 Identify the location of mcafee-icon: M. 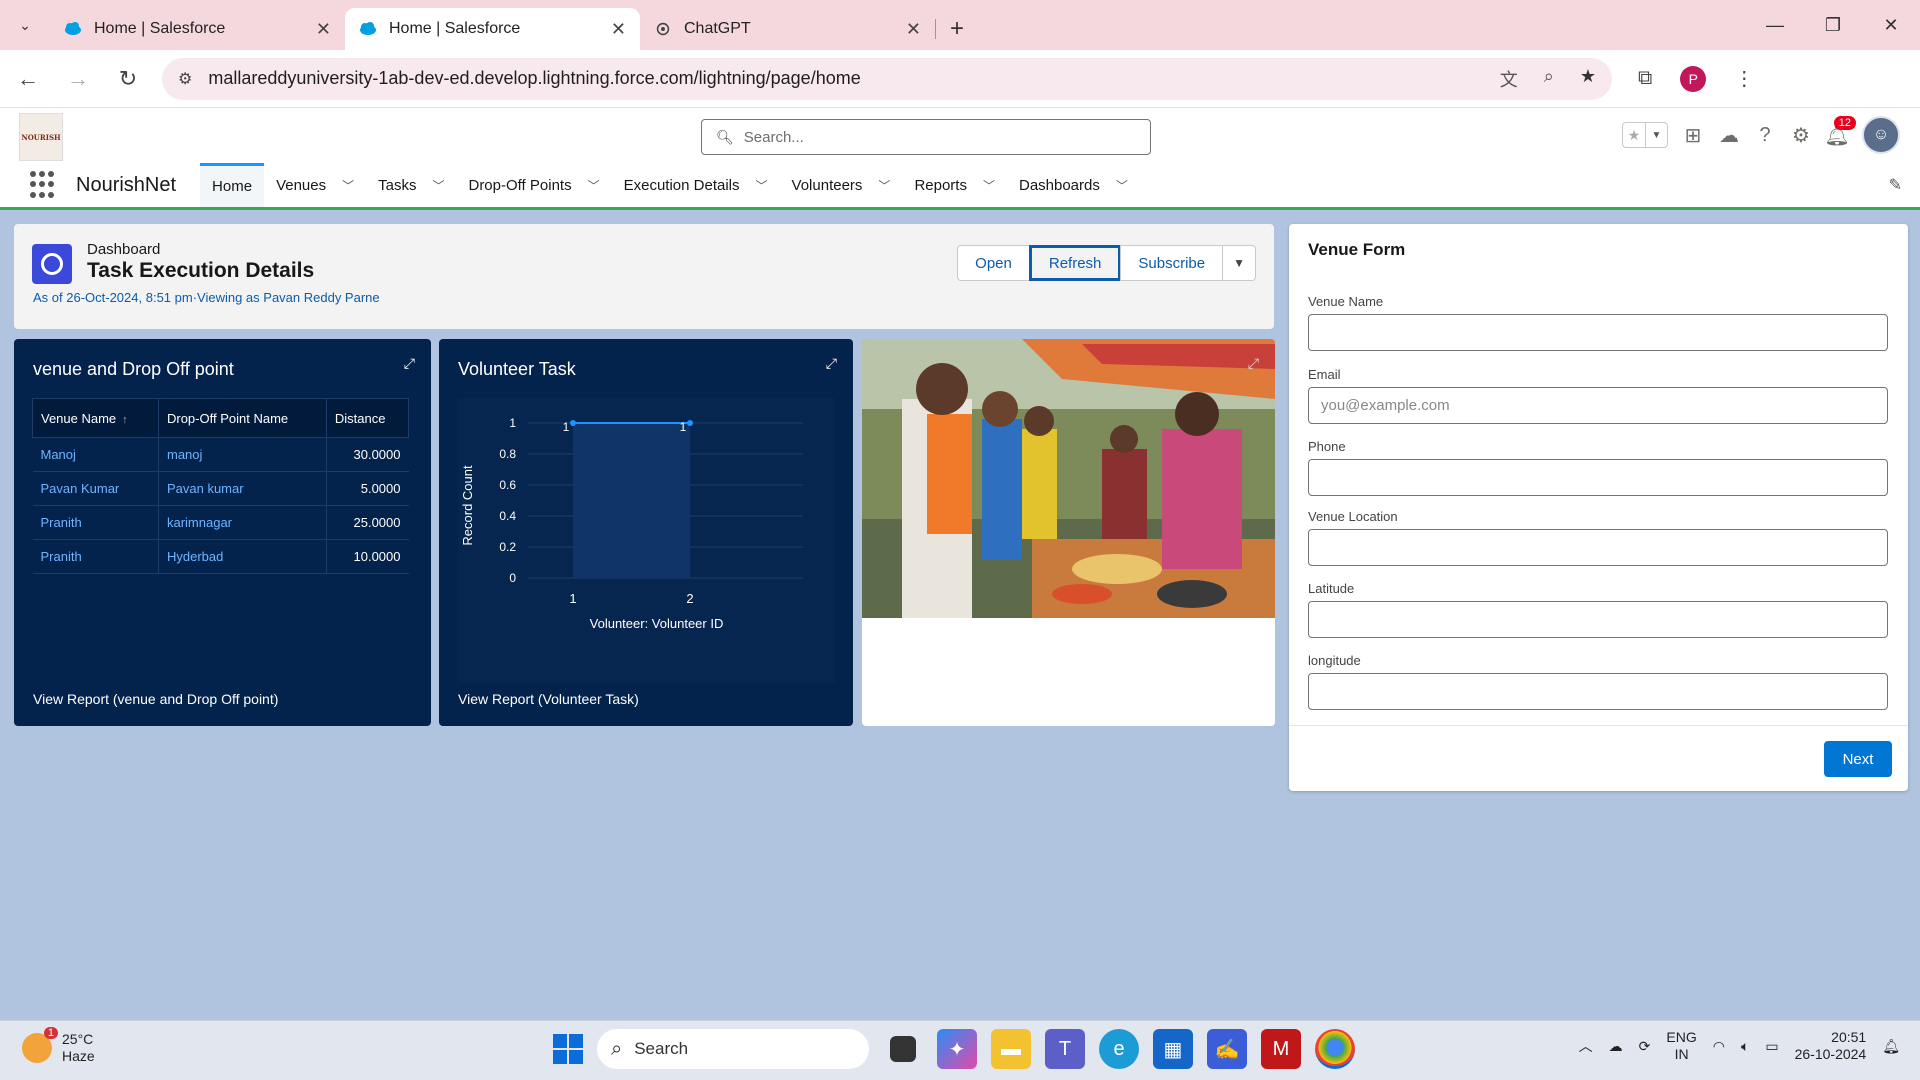
(1281, 1049).